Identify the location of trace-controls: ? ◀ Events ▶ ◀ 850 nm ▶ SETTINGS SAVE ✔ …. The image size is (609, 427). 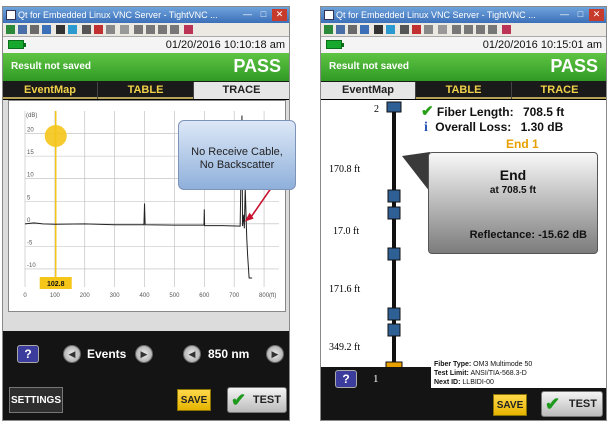
(146, 375).